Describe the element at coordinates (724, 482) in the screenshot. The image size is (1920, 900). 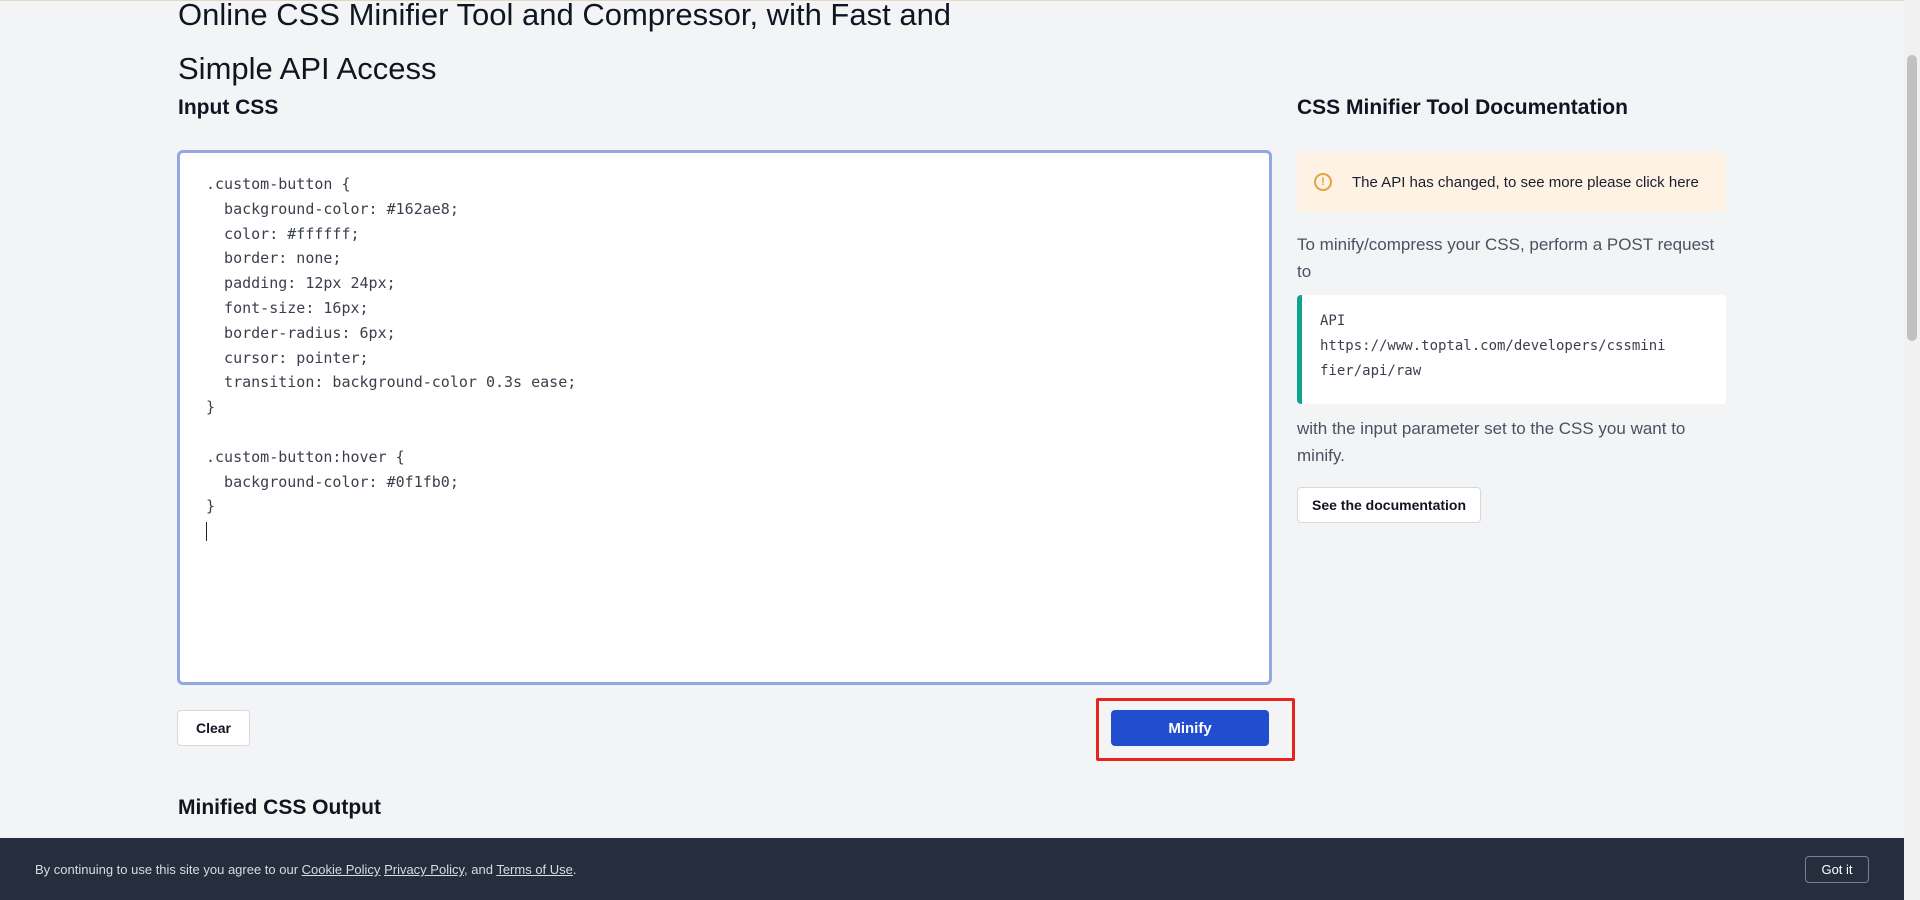
I see `code-line: background-color: #0f1fb0;` at that location.